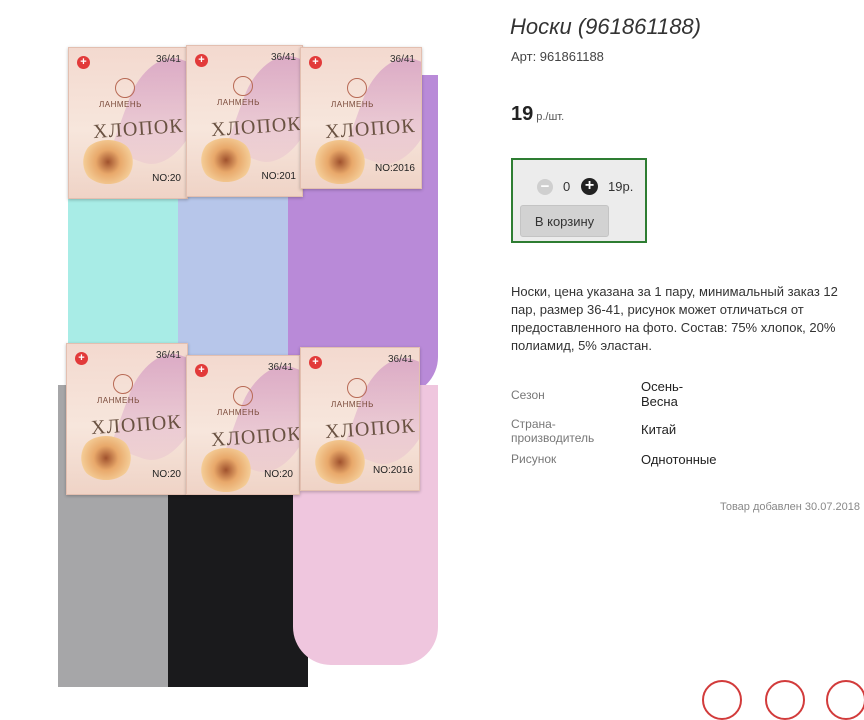  What do you see at coordinates (679, 433) in the screenshot?
I see `property-value: Китай` at bounding box center [679, 433].